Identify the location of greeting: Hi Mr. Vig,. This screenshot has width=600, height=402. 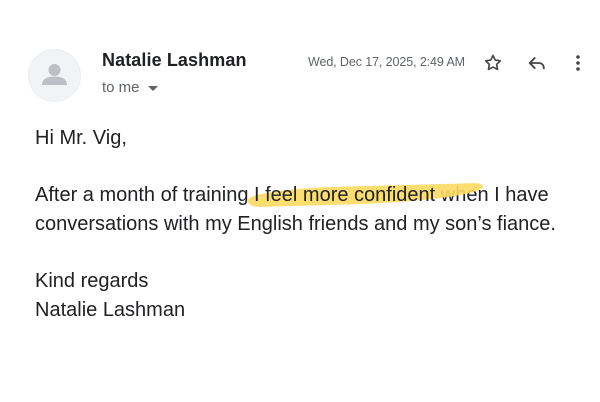
(81, 138).